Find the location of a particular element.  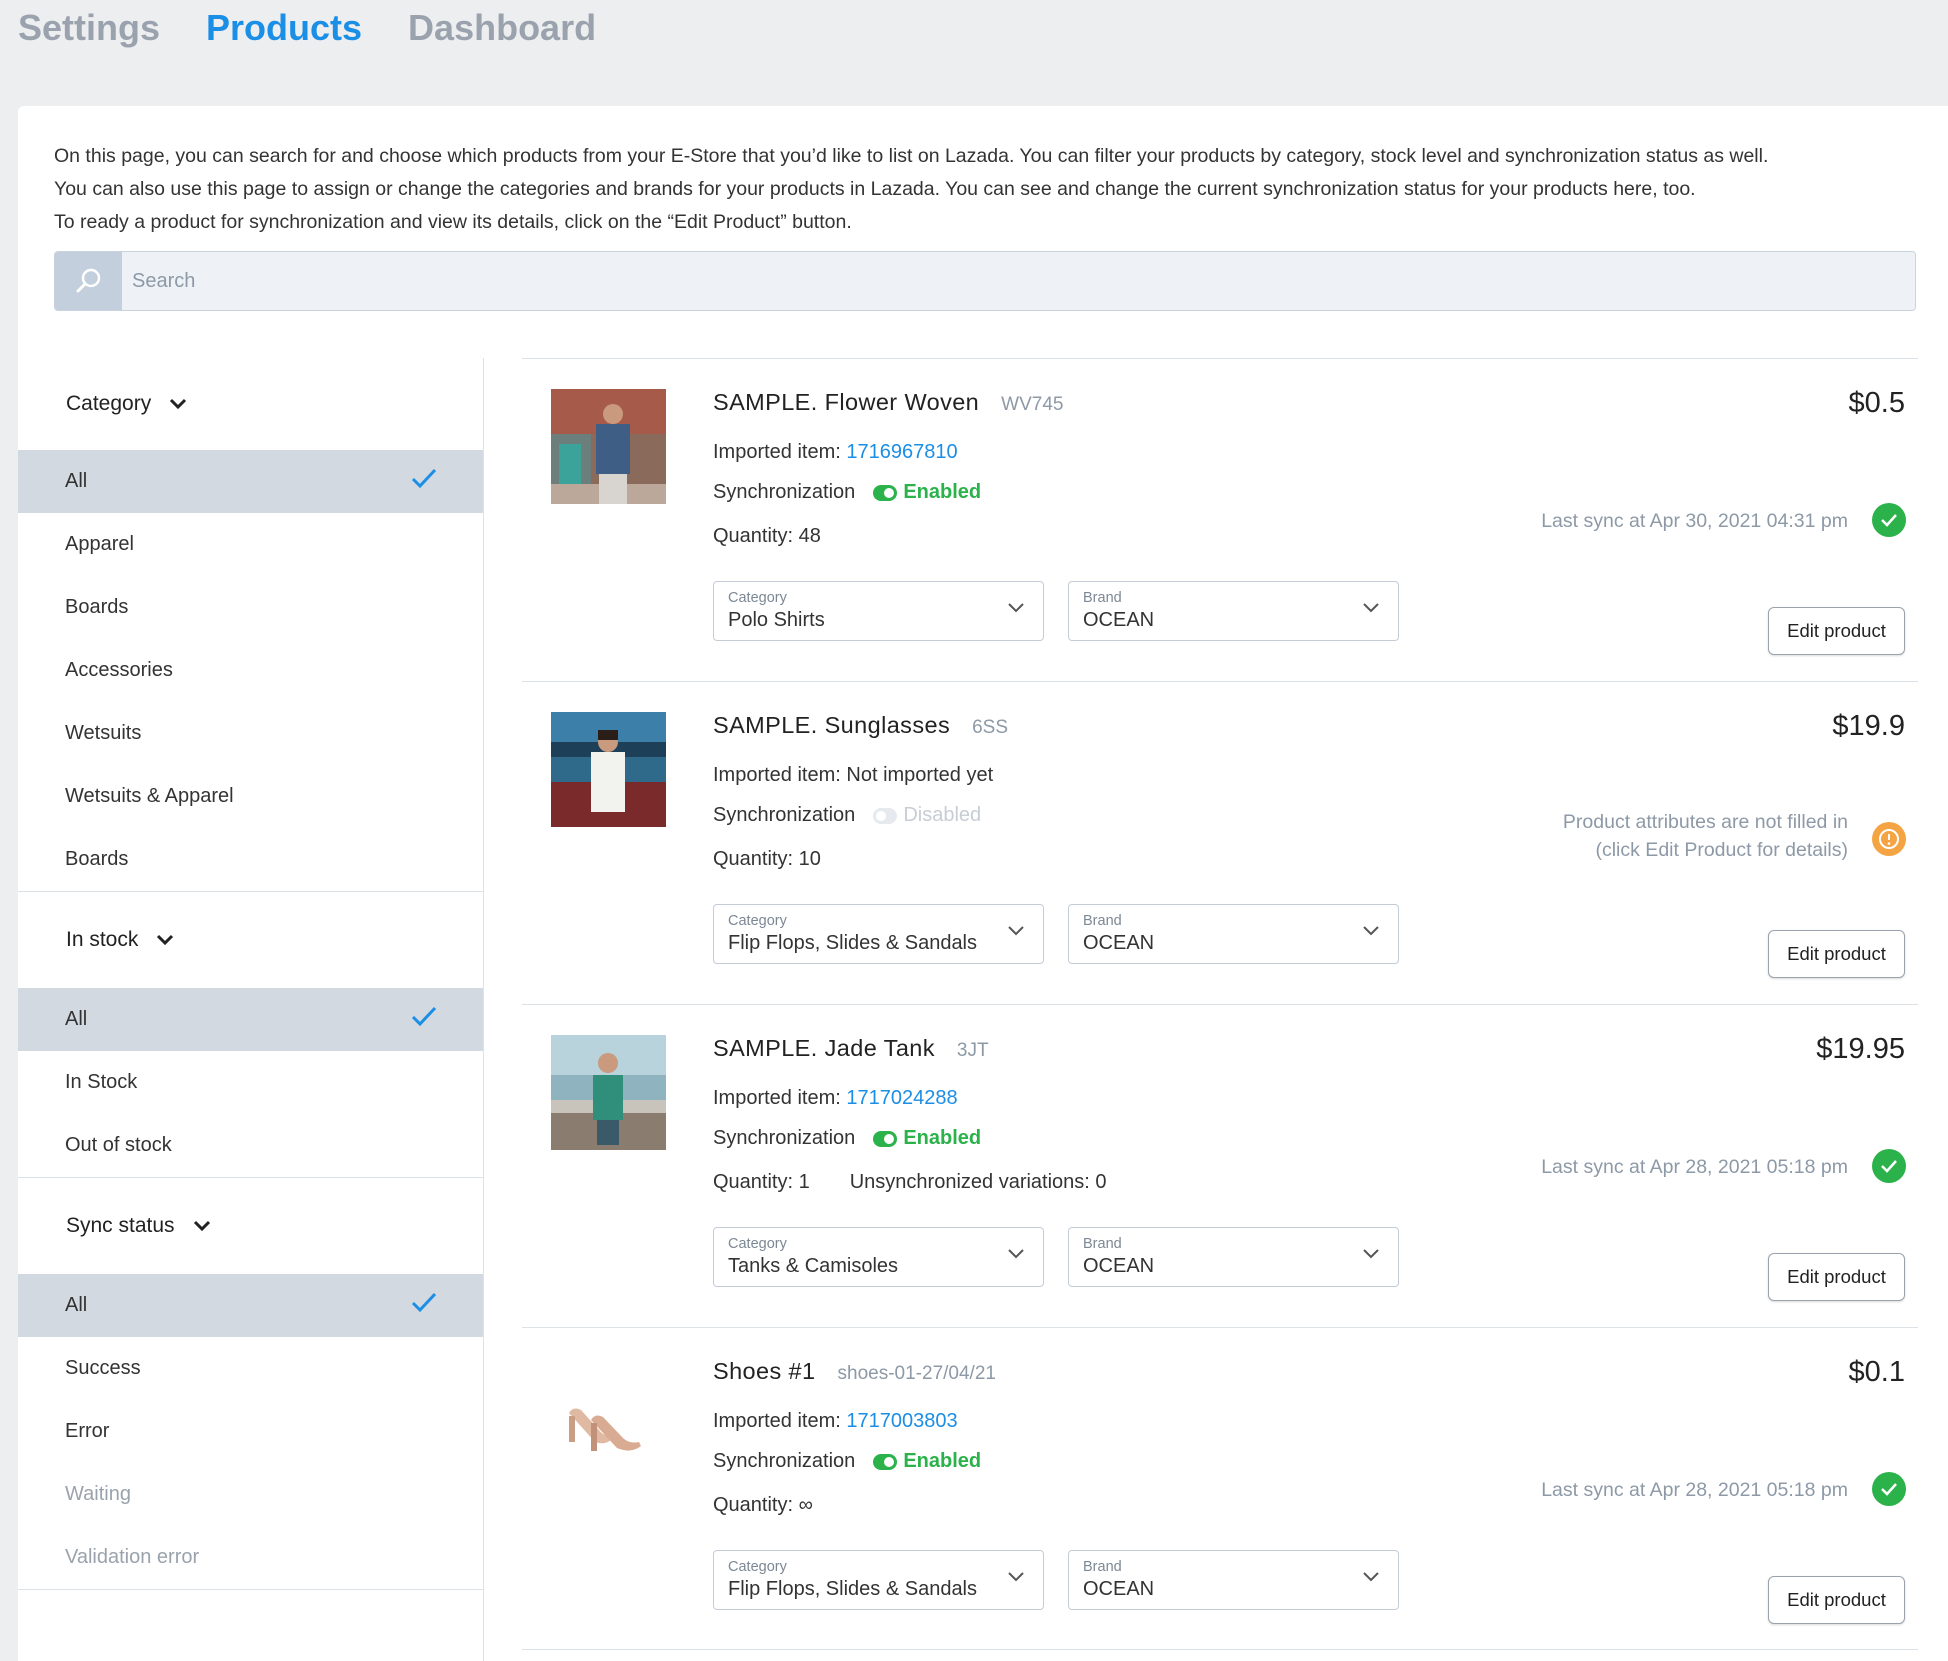

sync-status-text: Last sync at Apr 28, 2021 05:18 pm is located at coordinates (1694, 1490).